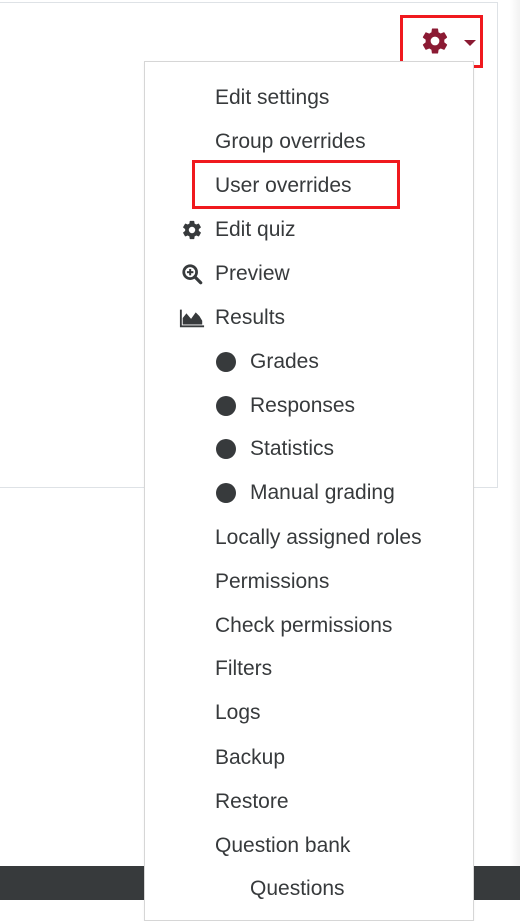 Image resolution: width=520 pixels, height=921 pixels. Describe the element at coordinates (284, 361) in the screenshot. I see `menu-item-label: Grades` at that location.